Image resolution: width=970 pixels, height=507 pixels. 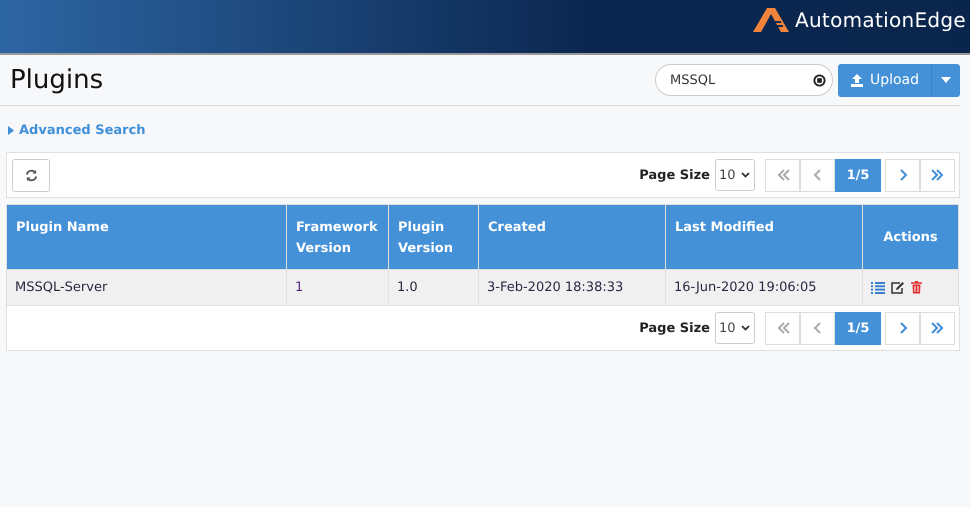 What do you see at coordinates (857, 80) in the screenshot?
I see `upload-icon` at bounding box center [857, 80].